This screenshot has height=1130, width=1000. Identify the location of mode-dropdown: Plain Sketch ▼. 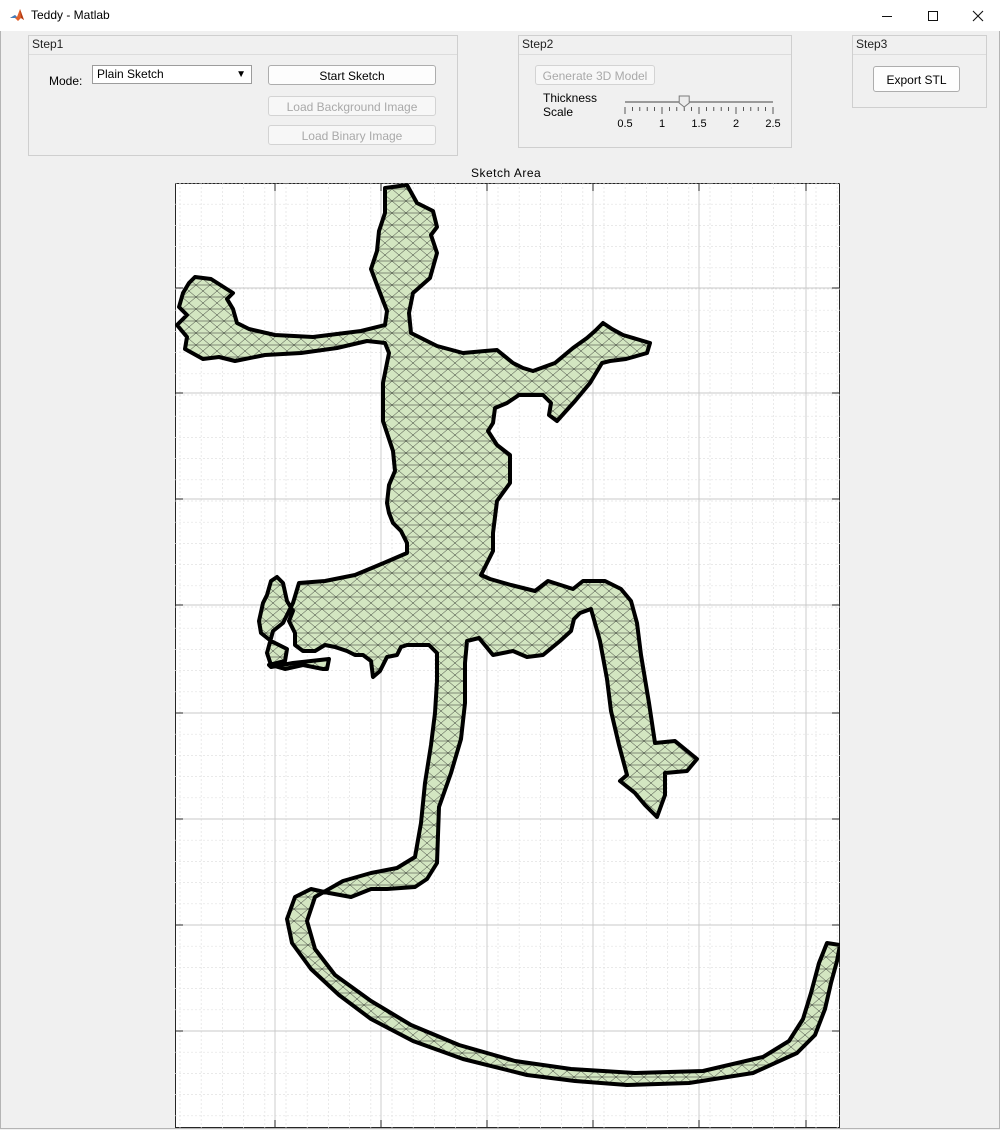
(172, 74).